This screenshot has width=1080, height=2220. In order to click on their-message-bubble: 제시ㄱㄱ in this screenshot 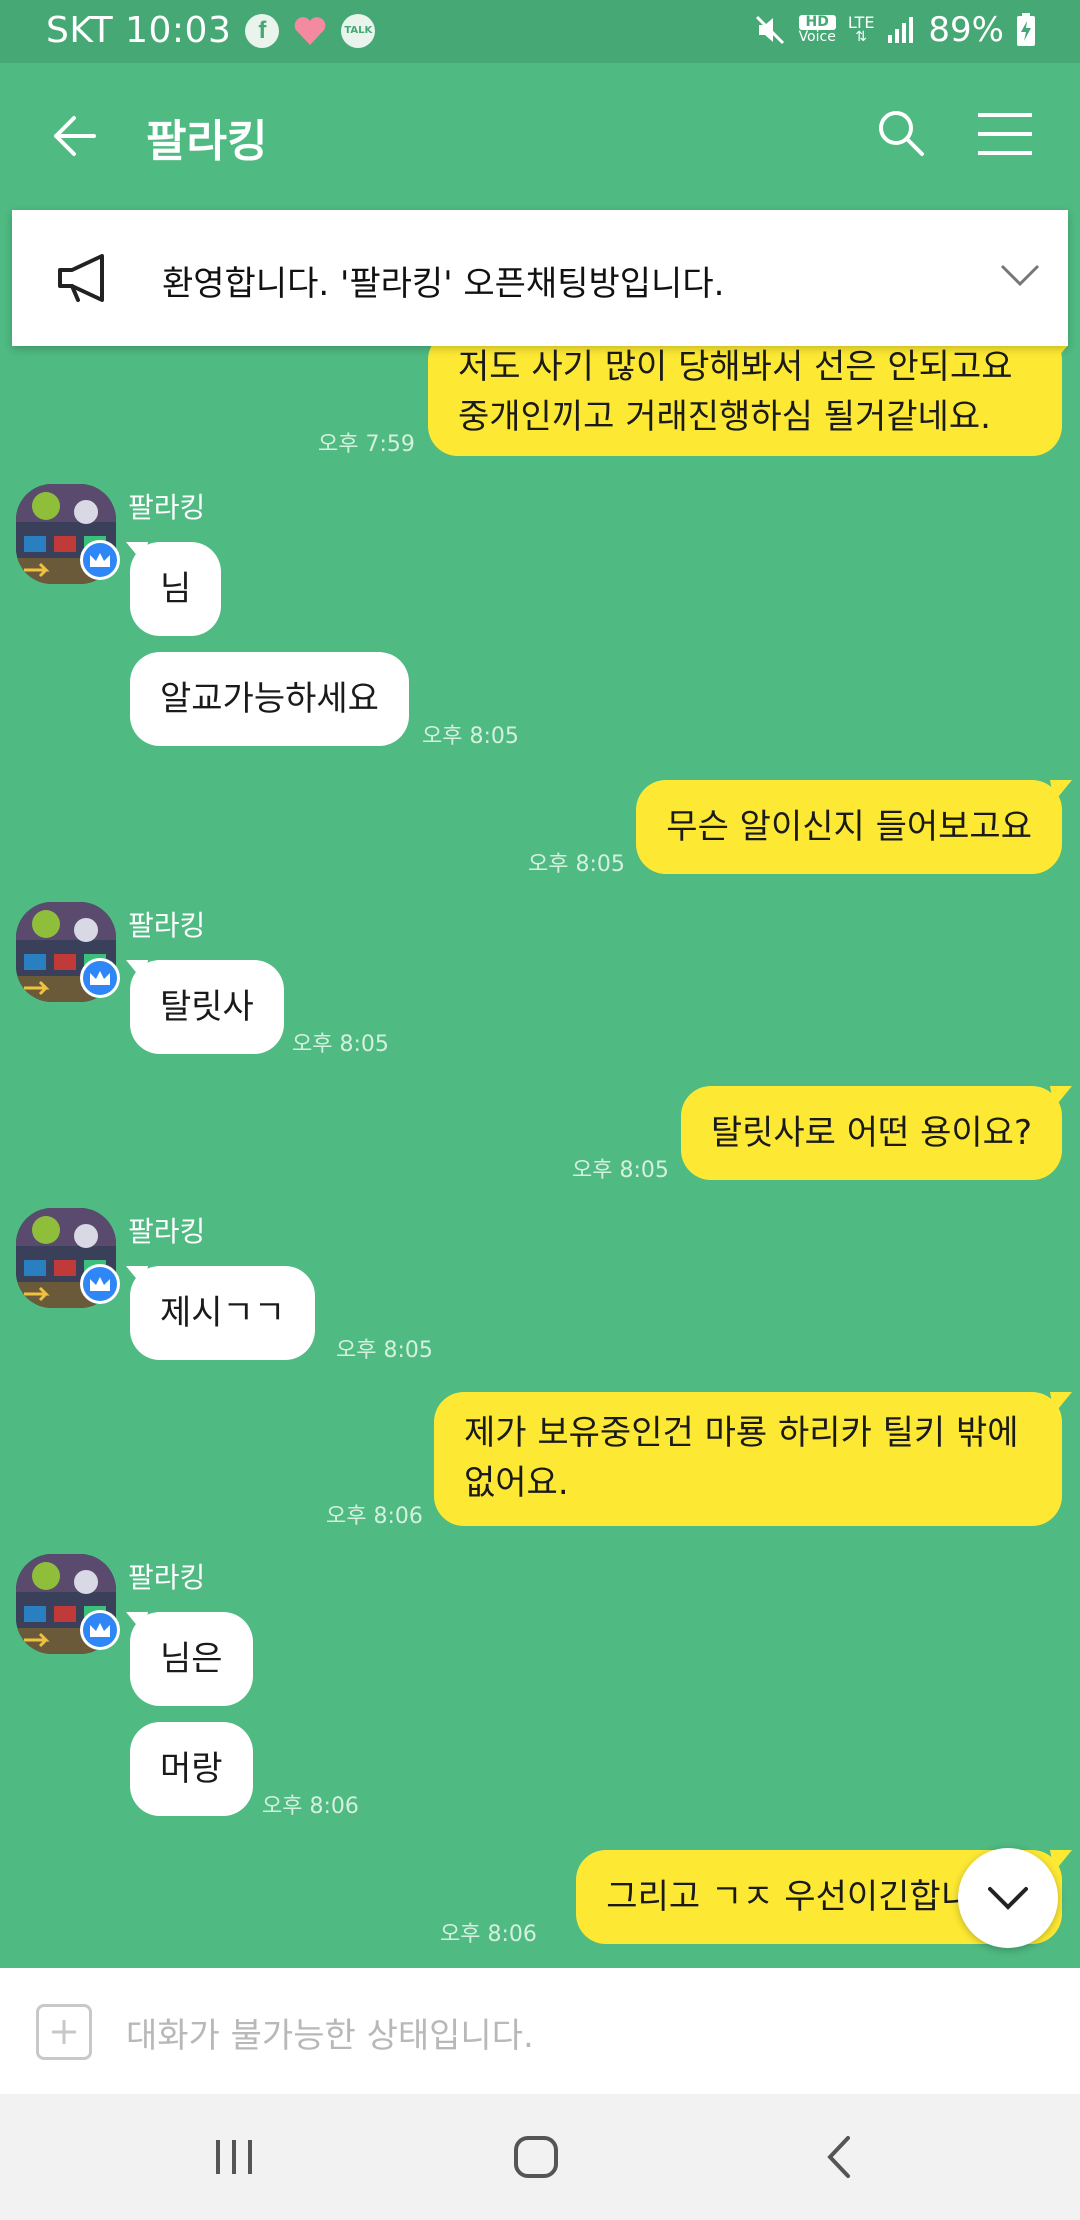, I will do `click(223, 1313)`.